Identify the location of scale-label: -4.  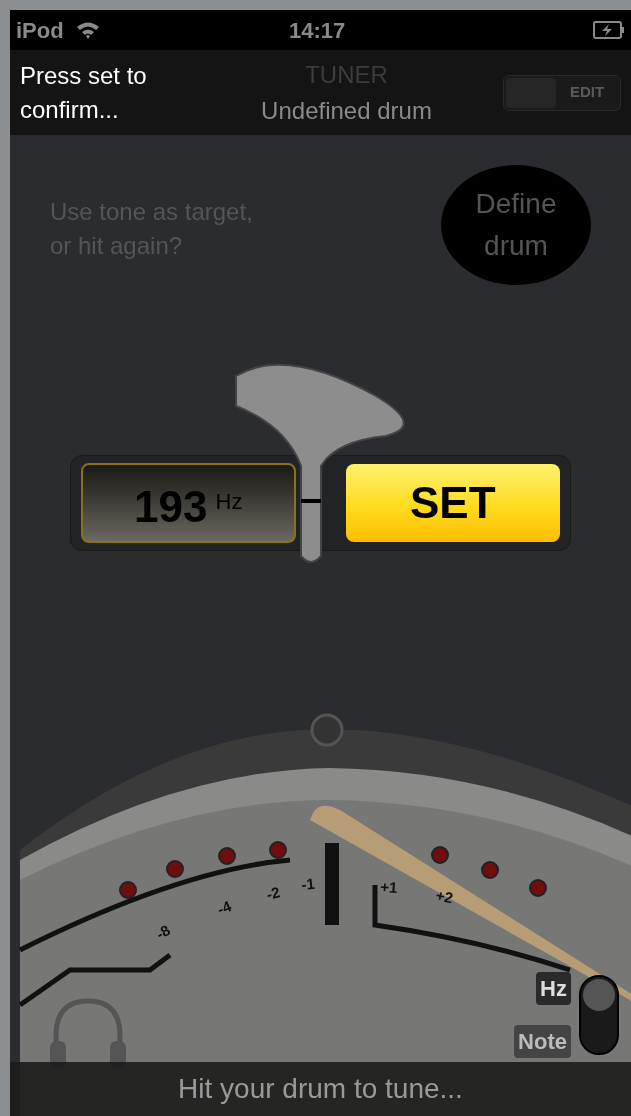
(224, 907).